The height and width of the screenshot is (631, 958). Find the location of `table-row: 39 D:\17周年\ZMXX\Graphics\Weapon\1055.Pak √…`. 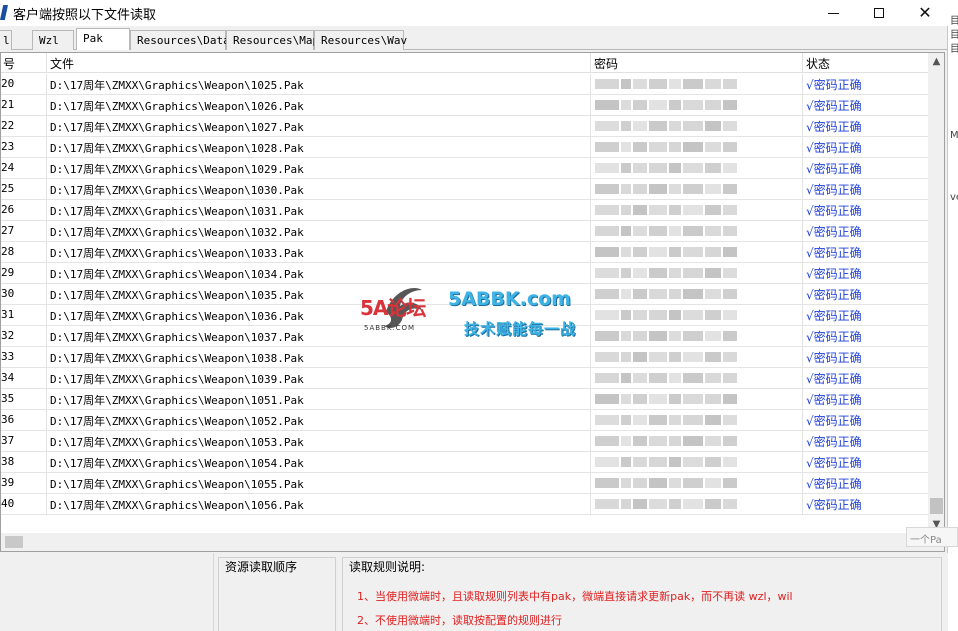

table-row: 39 D:\17周年\ZMXX\Graphics\Weapon\1055.Pak √… is located at coordinates (464, 483).